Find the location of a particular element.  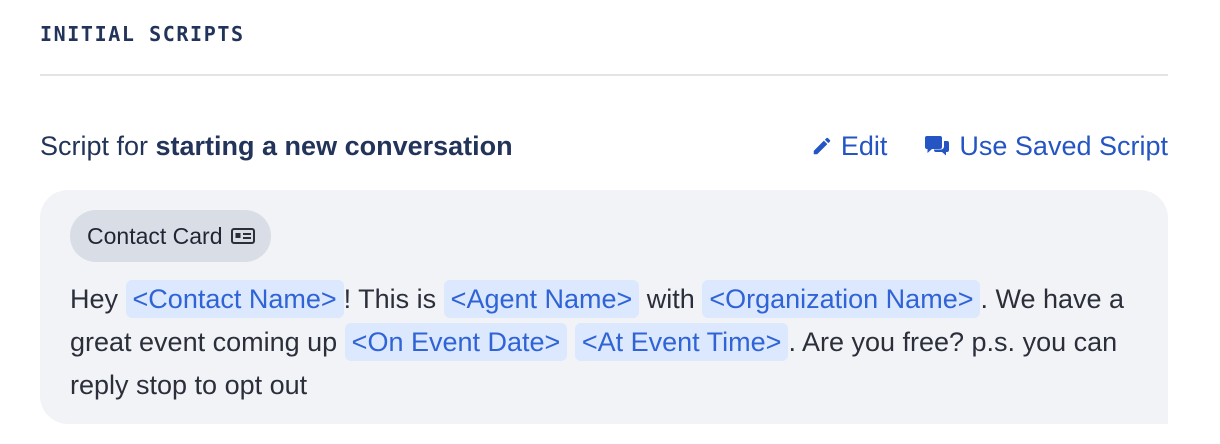

use-saved-script-label: Use Saved Script is located at coordinates (1063, 145).